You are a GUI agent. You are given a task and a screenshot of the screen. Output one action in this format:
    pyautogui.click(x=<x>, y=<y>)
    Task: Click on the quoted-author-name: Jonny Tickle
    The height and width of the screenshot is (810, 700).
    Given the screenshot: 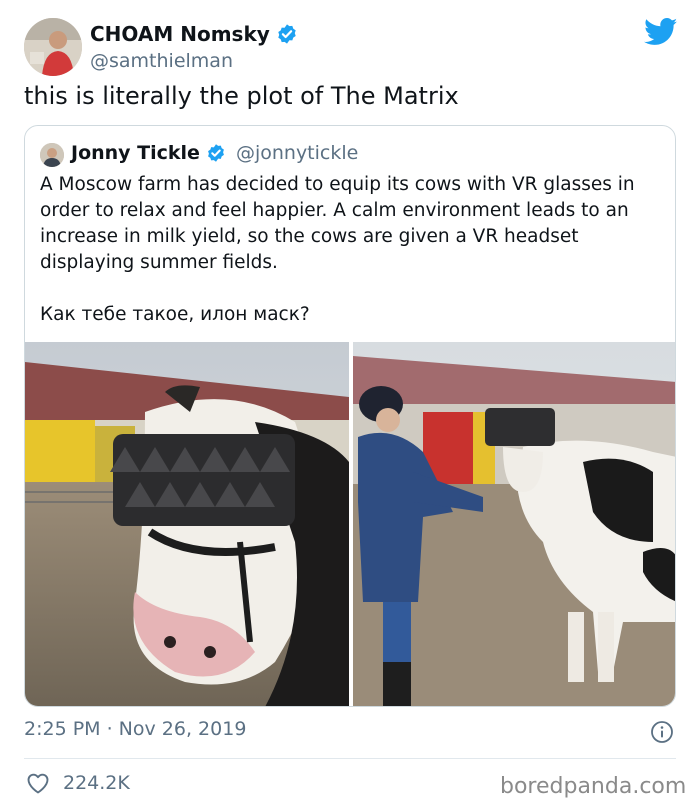 What is the action you would take?
    pyautogui.click(x=135, y=153)
    